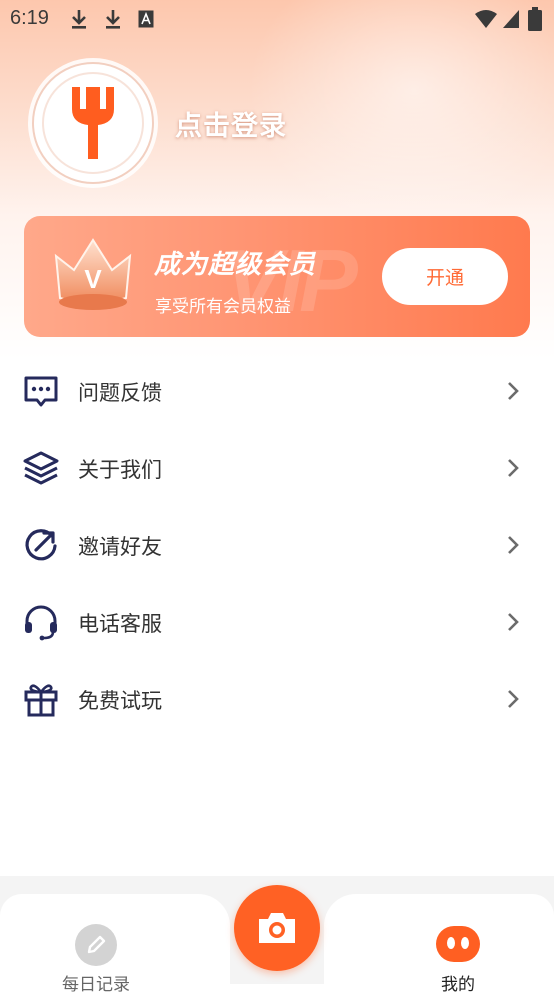  What do you see at coordinates (277, 467) in the screenshot?
I see `menu-item-about: 关于我们` at bounding box center [277, 467].